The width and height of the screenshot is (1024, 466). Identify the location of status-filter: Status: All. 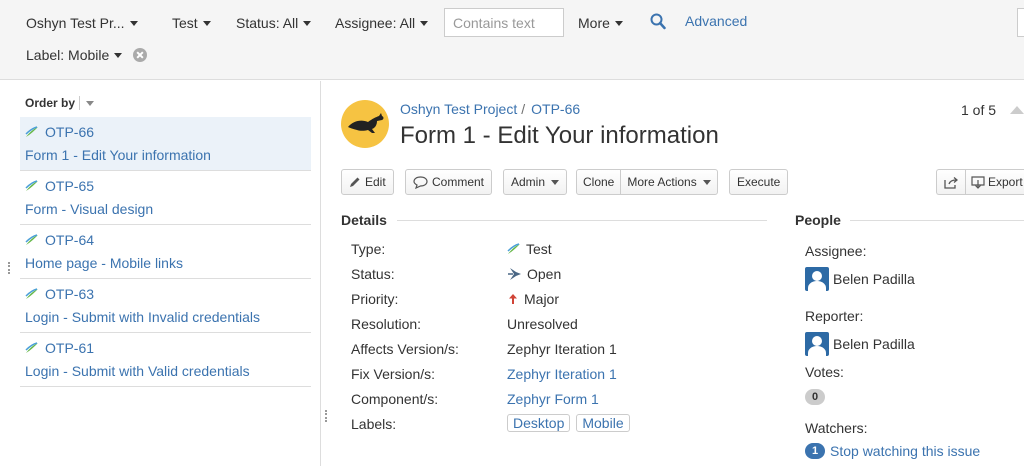
(274, 23).